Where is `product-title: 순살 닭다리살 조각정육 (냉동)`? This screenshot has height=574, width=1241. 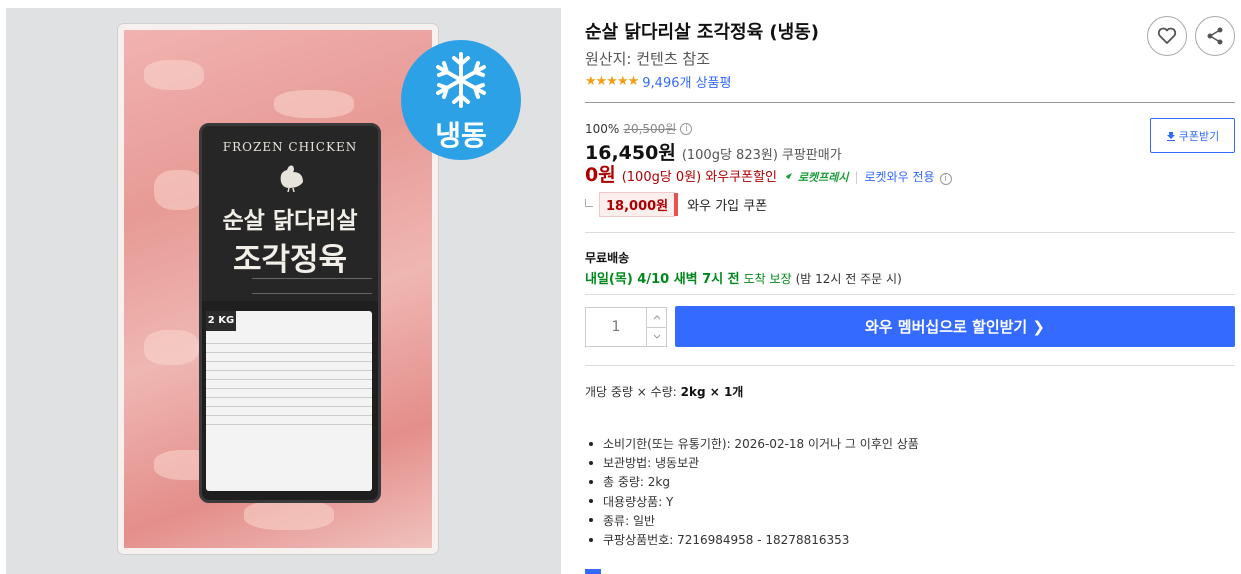 product-title: 순살 닭다리살 조각정육 (냉동) is located at coordinates (702, 32).